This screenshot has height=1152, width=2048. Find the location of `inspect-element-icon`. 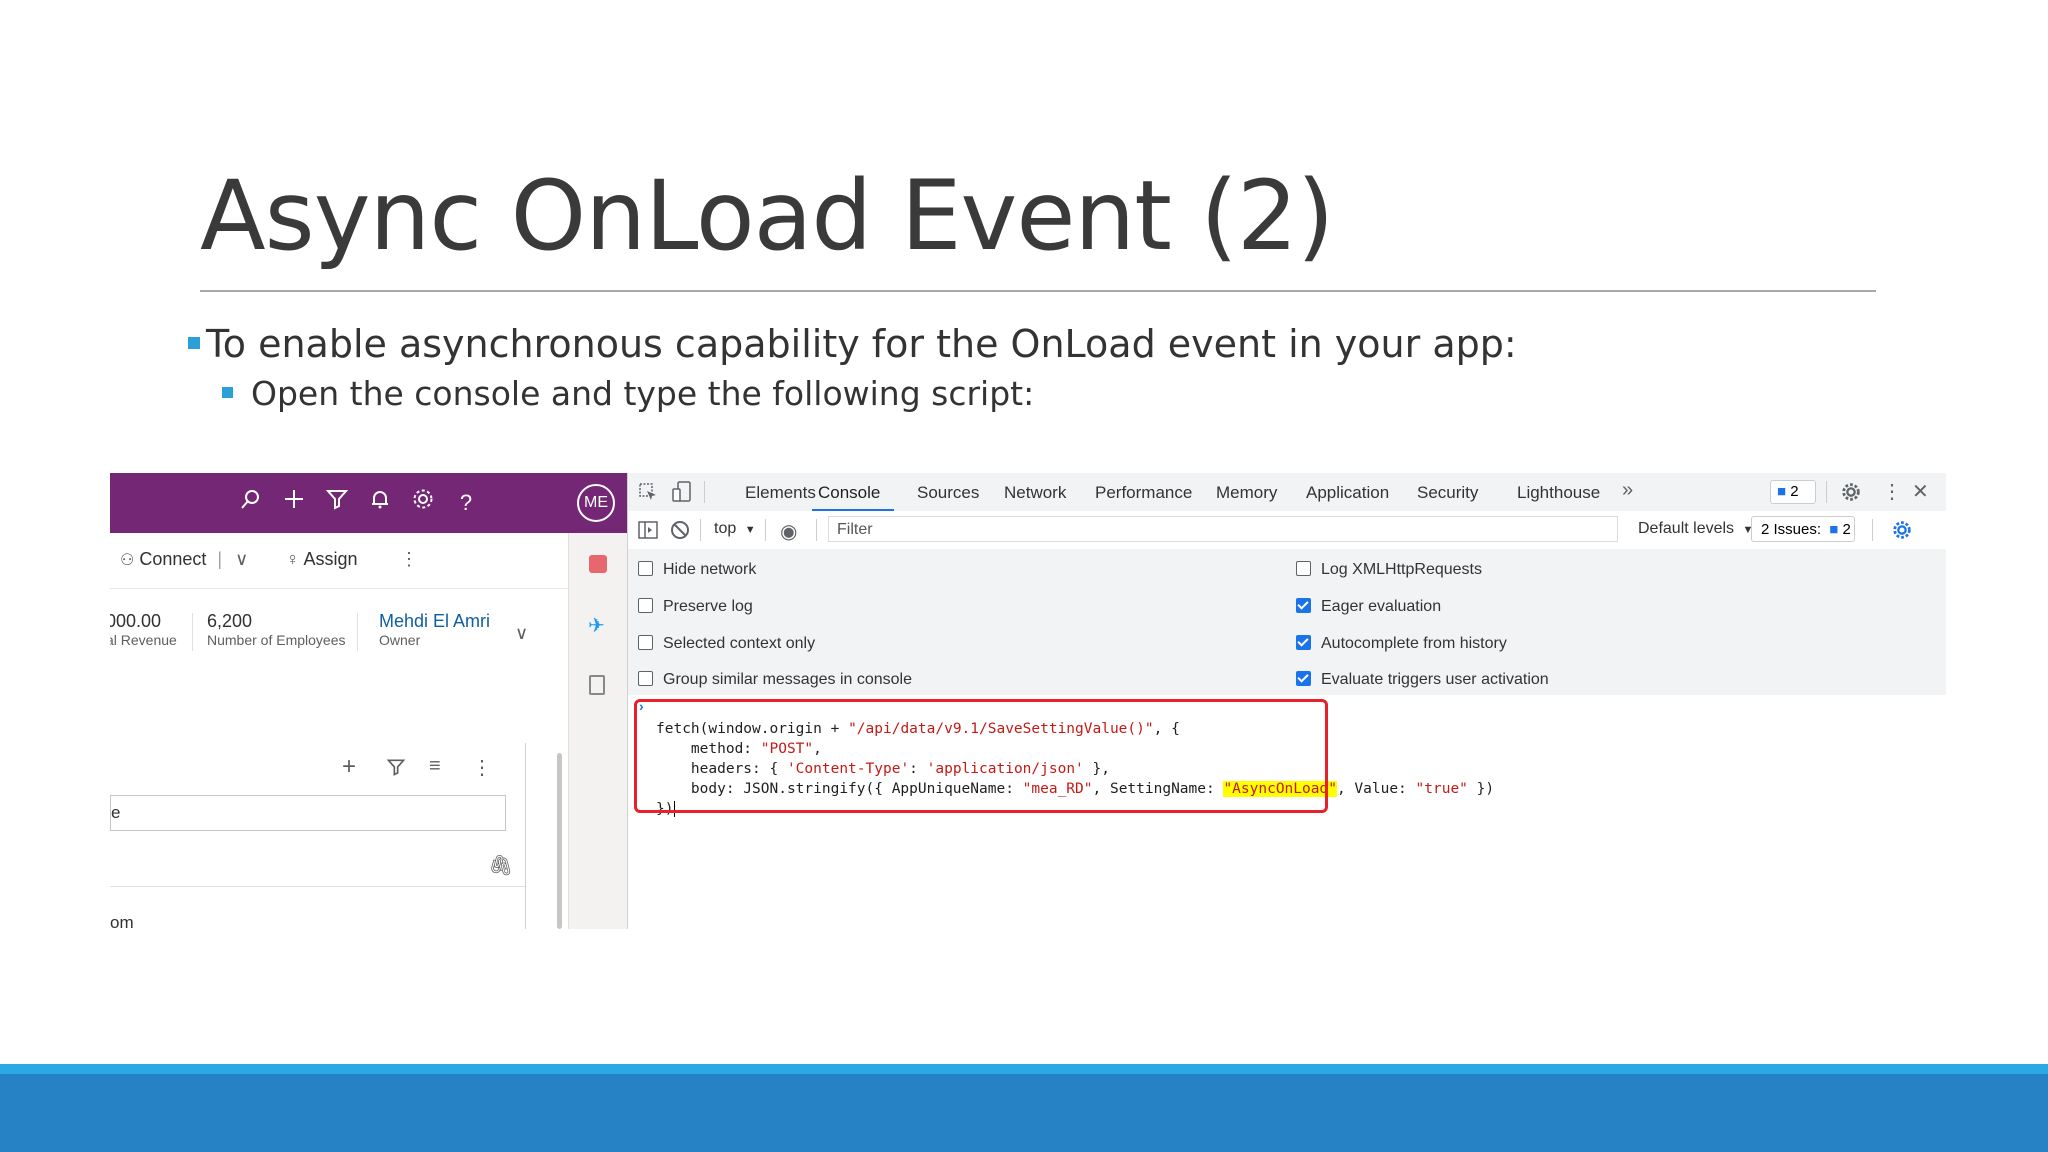

inspect-element-icon is located at coordinates (648, 494).